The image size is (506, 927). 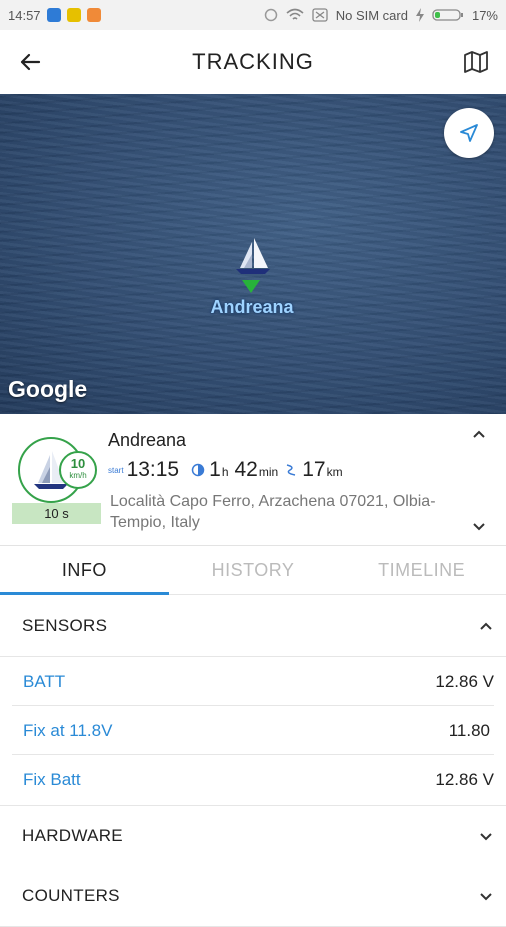 What do you see at coordinates (314, 469) in the screenshot?
I see `distance-value: 17` at bounding box center [314, 469].